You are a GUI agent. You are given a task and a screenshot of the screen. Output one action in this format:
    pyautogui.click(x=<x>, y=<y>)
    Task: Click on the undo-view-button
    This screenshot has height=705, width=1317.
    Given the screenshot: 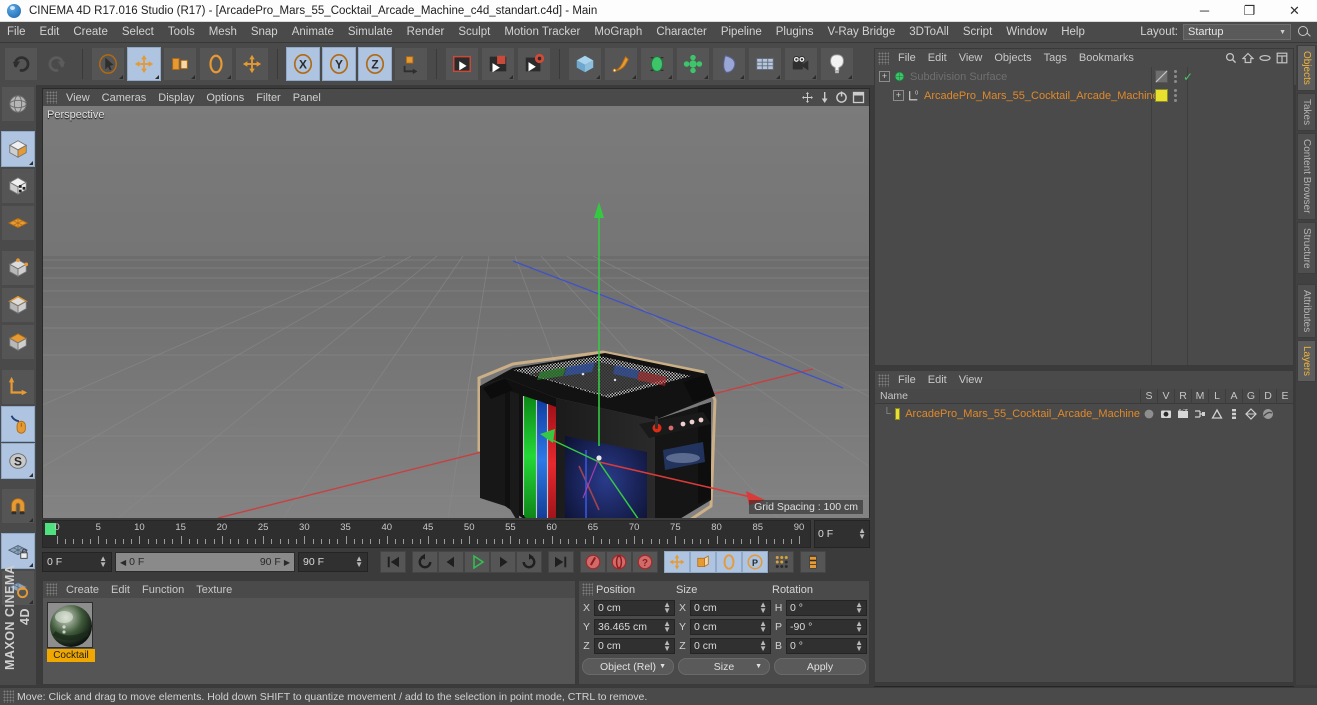 What is the action you would take?
    pyautogui.click(x=18, y=104)
    